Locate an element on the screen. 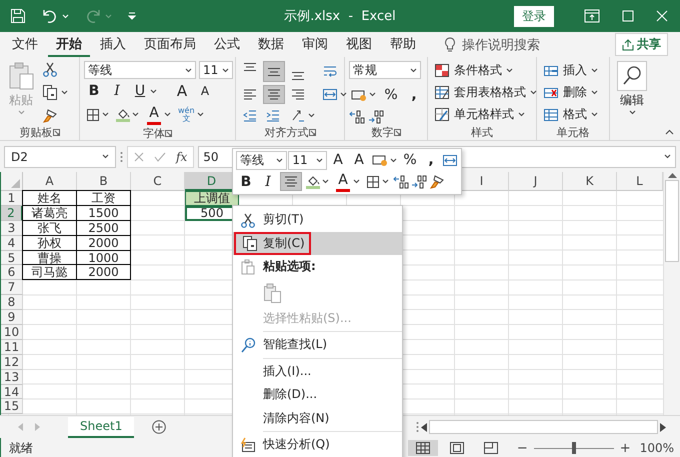  group-label: 对齐方式 is located at coordinates (286, 132).